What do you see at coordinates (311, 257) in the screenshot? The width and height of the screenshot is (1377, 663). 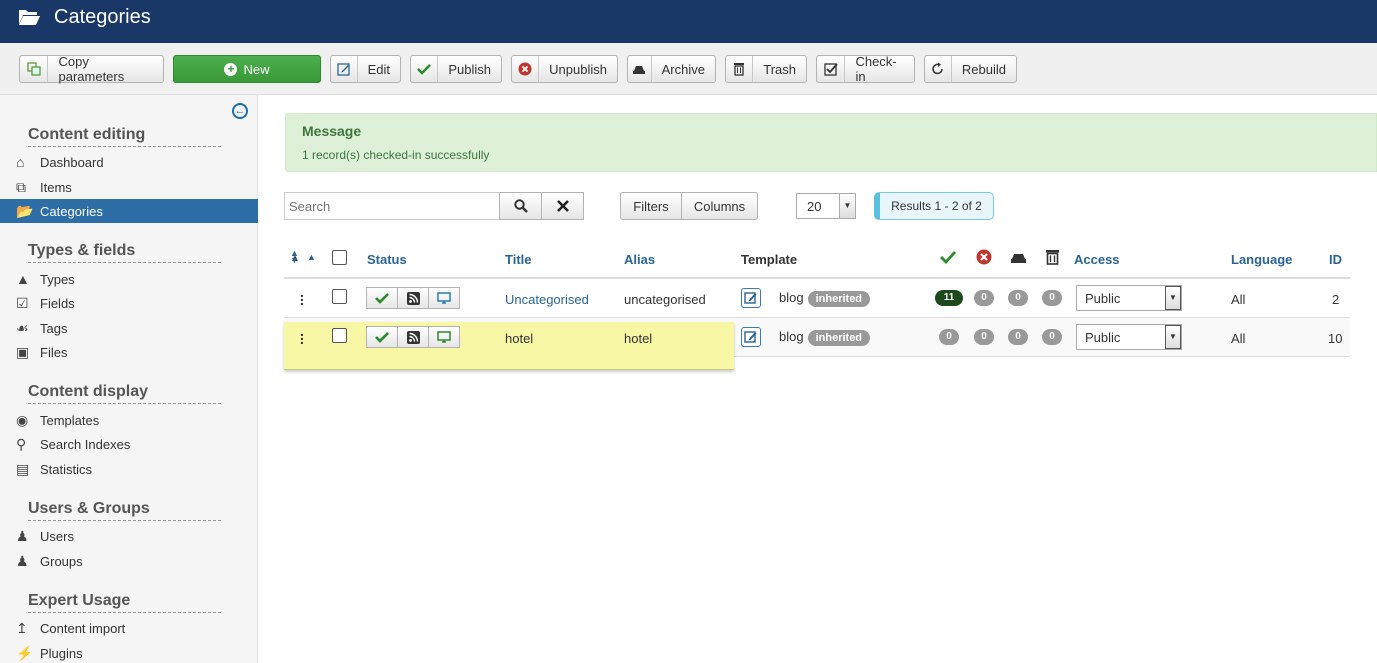 I see `sort-asc-icon: ▲` at bounding box center [311, 257].